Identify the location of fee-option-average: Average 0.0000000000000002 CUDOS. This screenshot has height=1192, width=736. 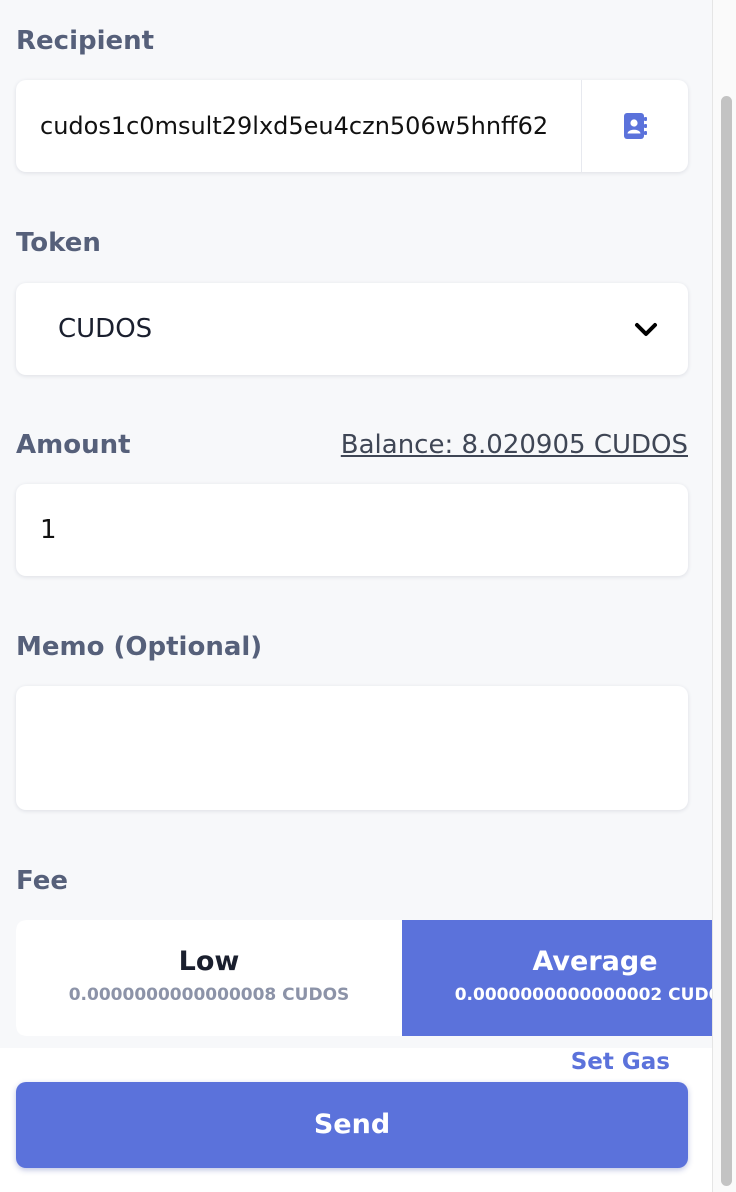
(557, 978).